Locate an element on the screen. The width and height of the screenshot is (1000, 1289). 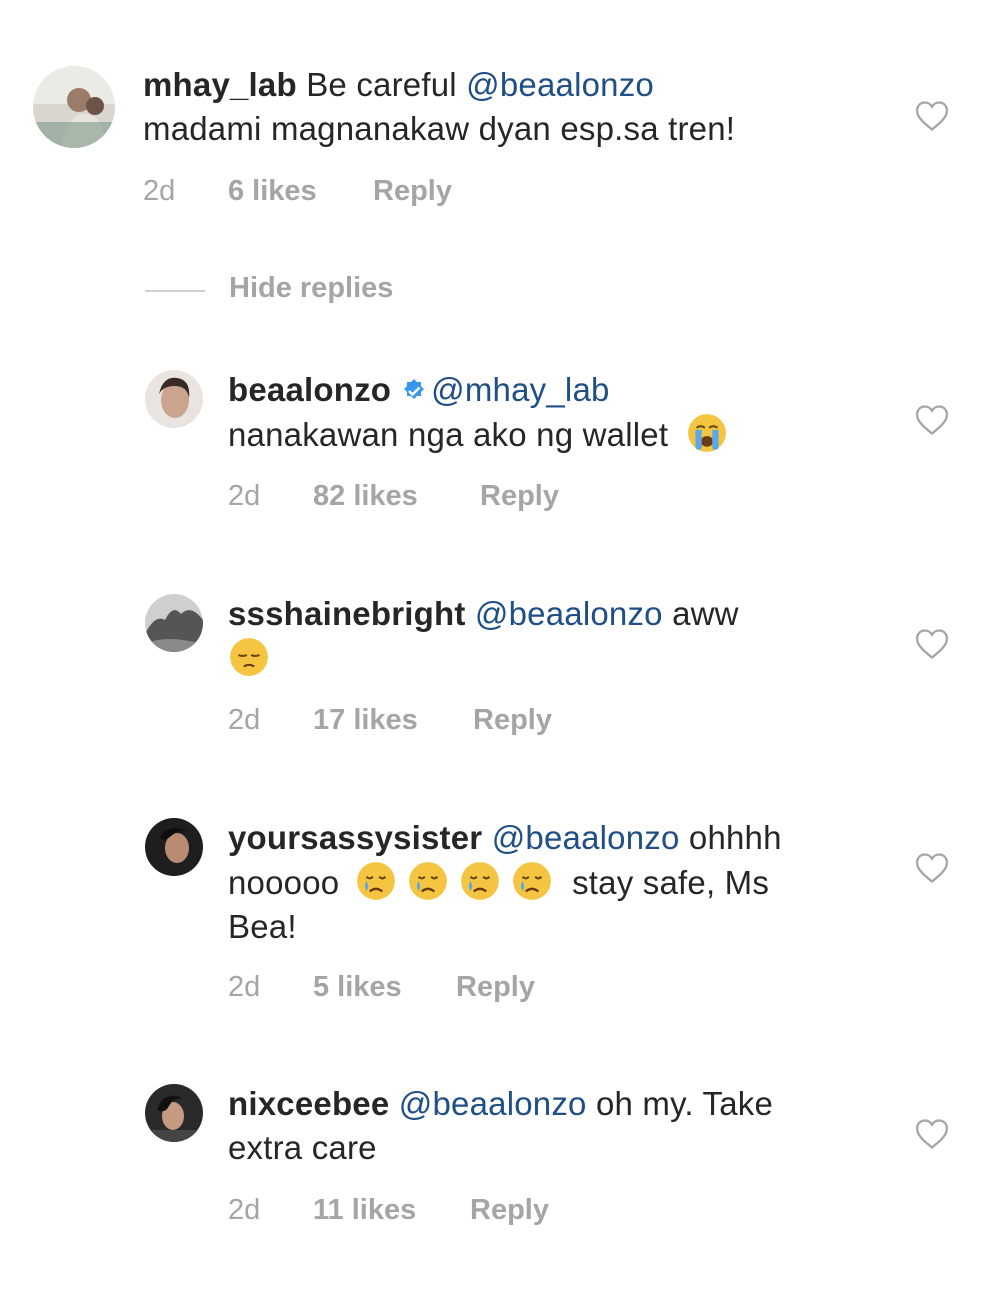
username: beaalonzo is located at coordinates (309, 389).